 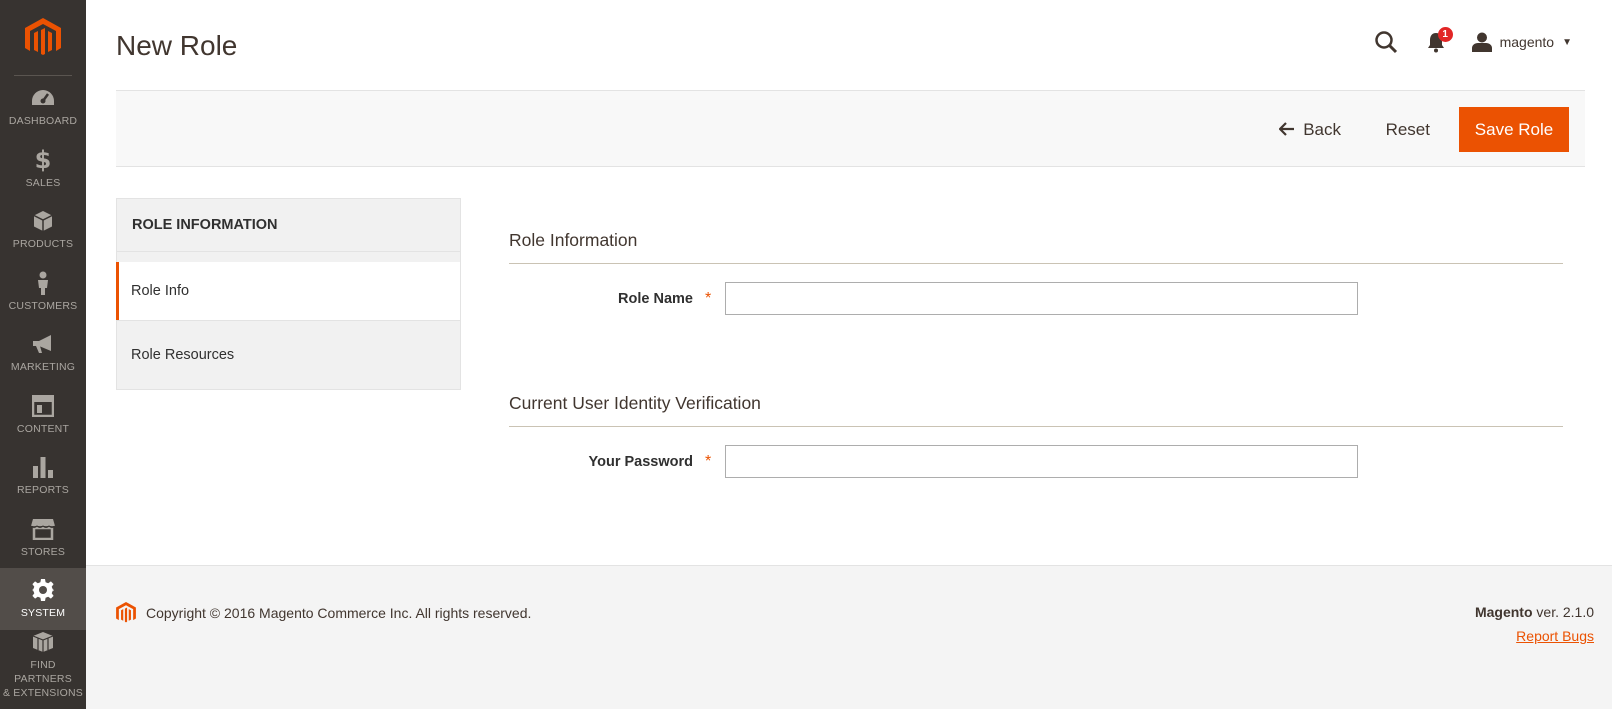 I want to click on page-title: New Role, so click(x=177, y=45).